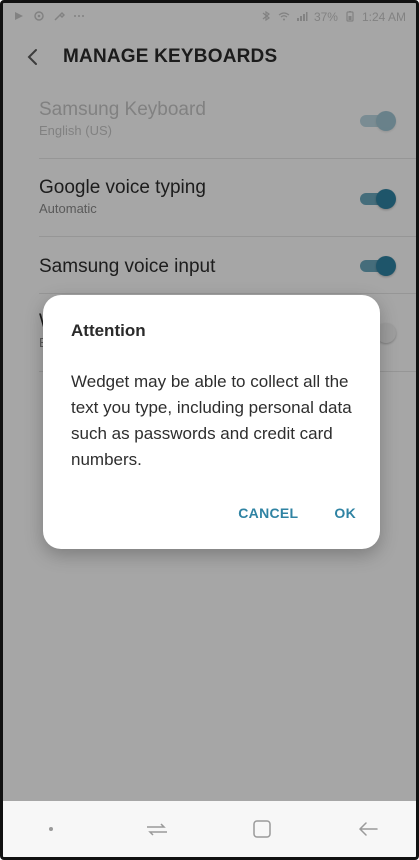 This screenshot has width=419, height=860. What do you see at coordinates (345, 513) in the screenshot?
I see `ok-button: OK` at bounding box center [345, 513].